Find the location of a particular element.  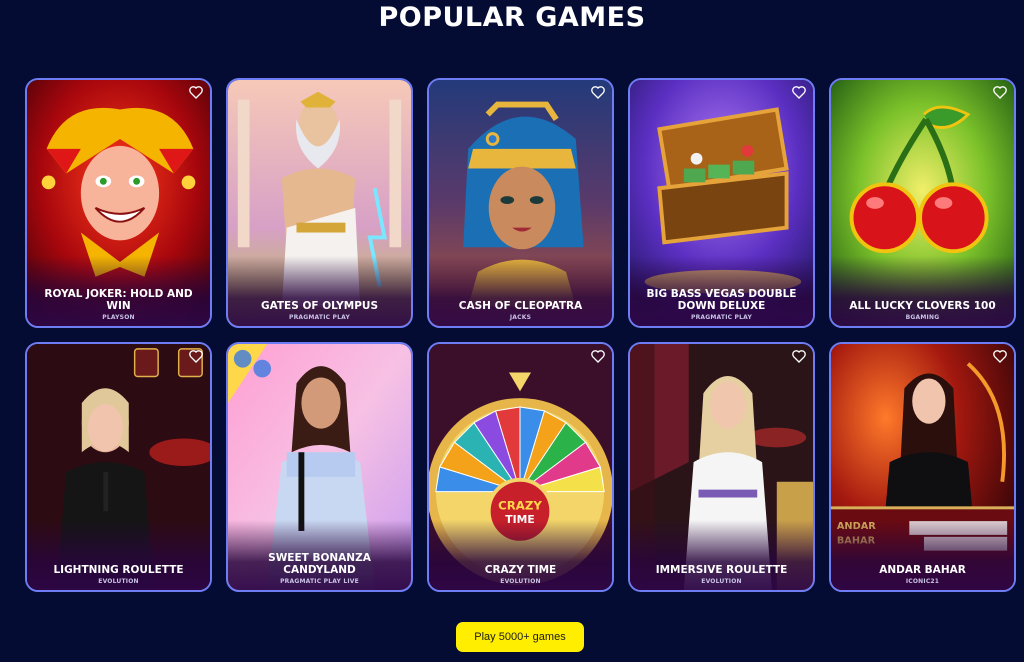

game-provider: ICONIC21 is located at coordinates (922, 581).